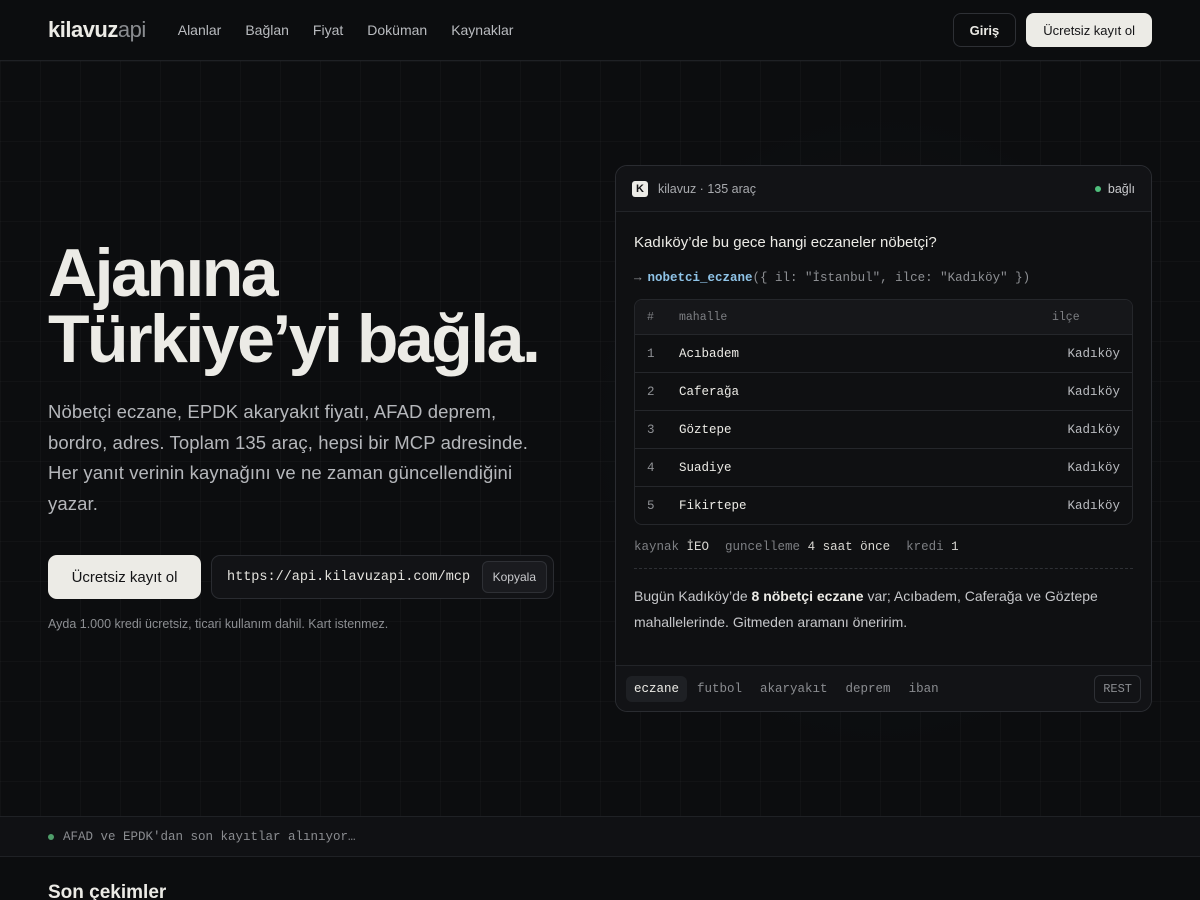  I want to click on status-dot-icon, so click(1097, 188).